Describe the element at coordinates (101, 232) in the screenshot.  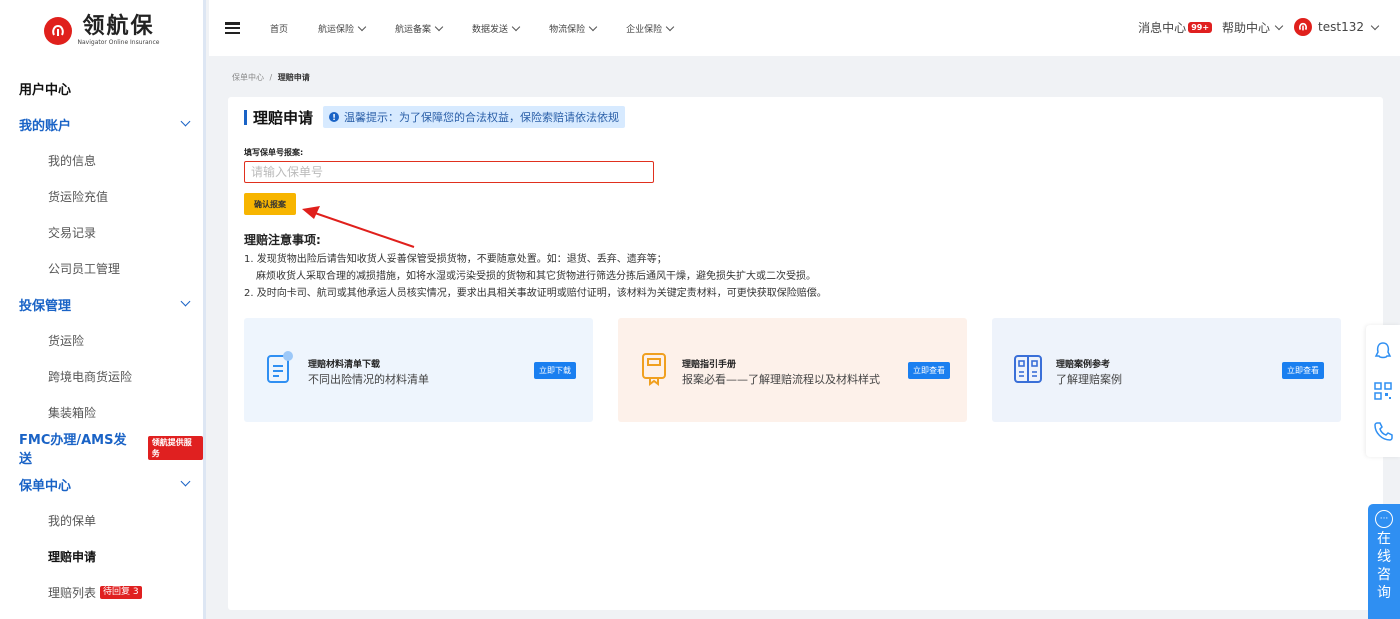
I see `sidebar-item-transactions: 交易记录` at that location.